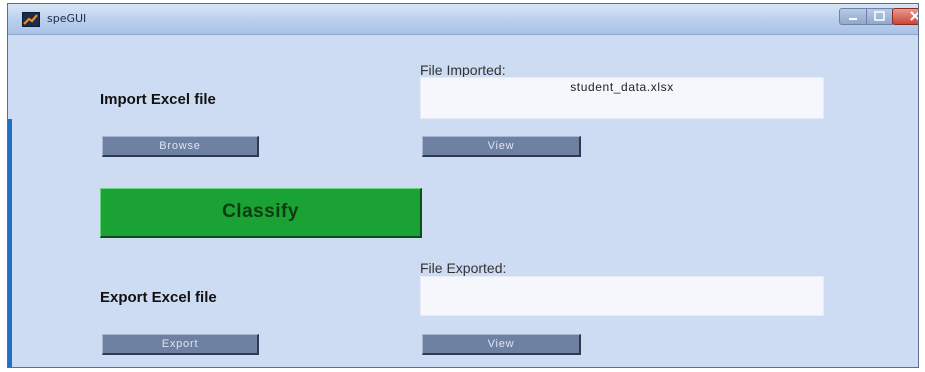  Describe the element at coordinates (180, 146) in the screenshot. I see `browse-button: Browse` at that location.